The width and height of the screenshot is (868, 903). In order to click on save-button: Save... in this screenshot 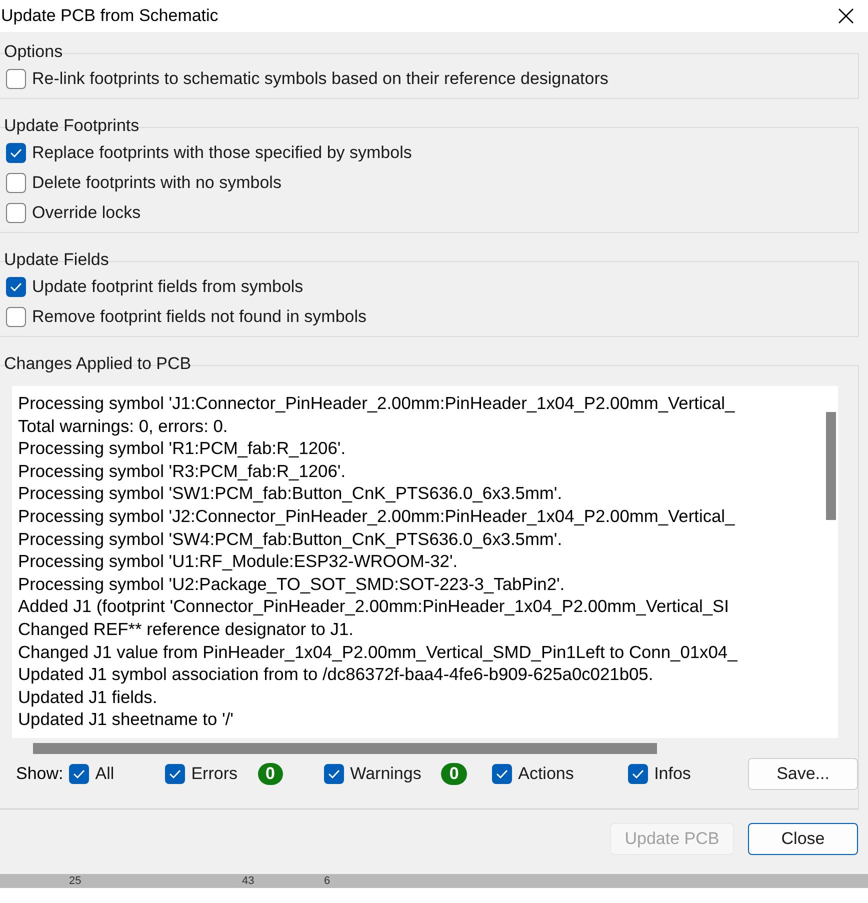, I will do `click(803, 774)`.